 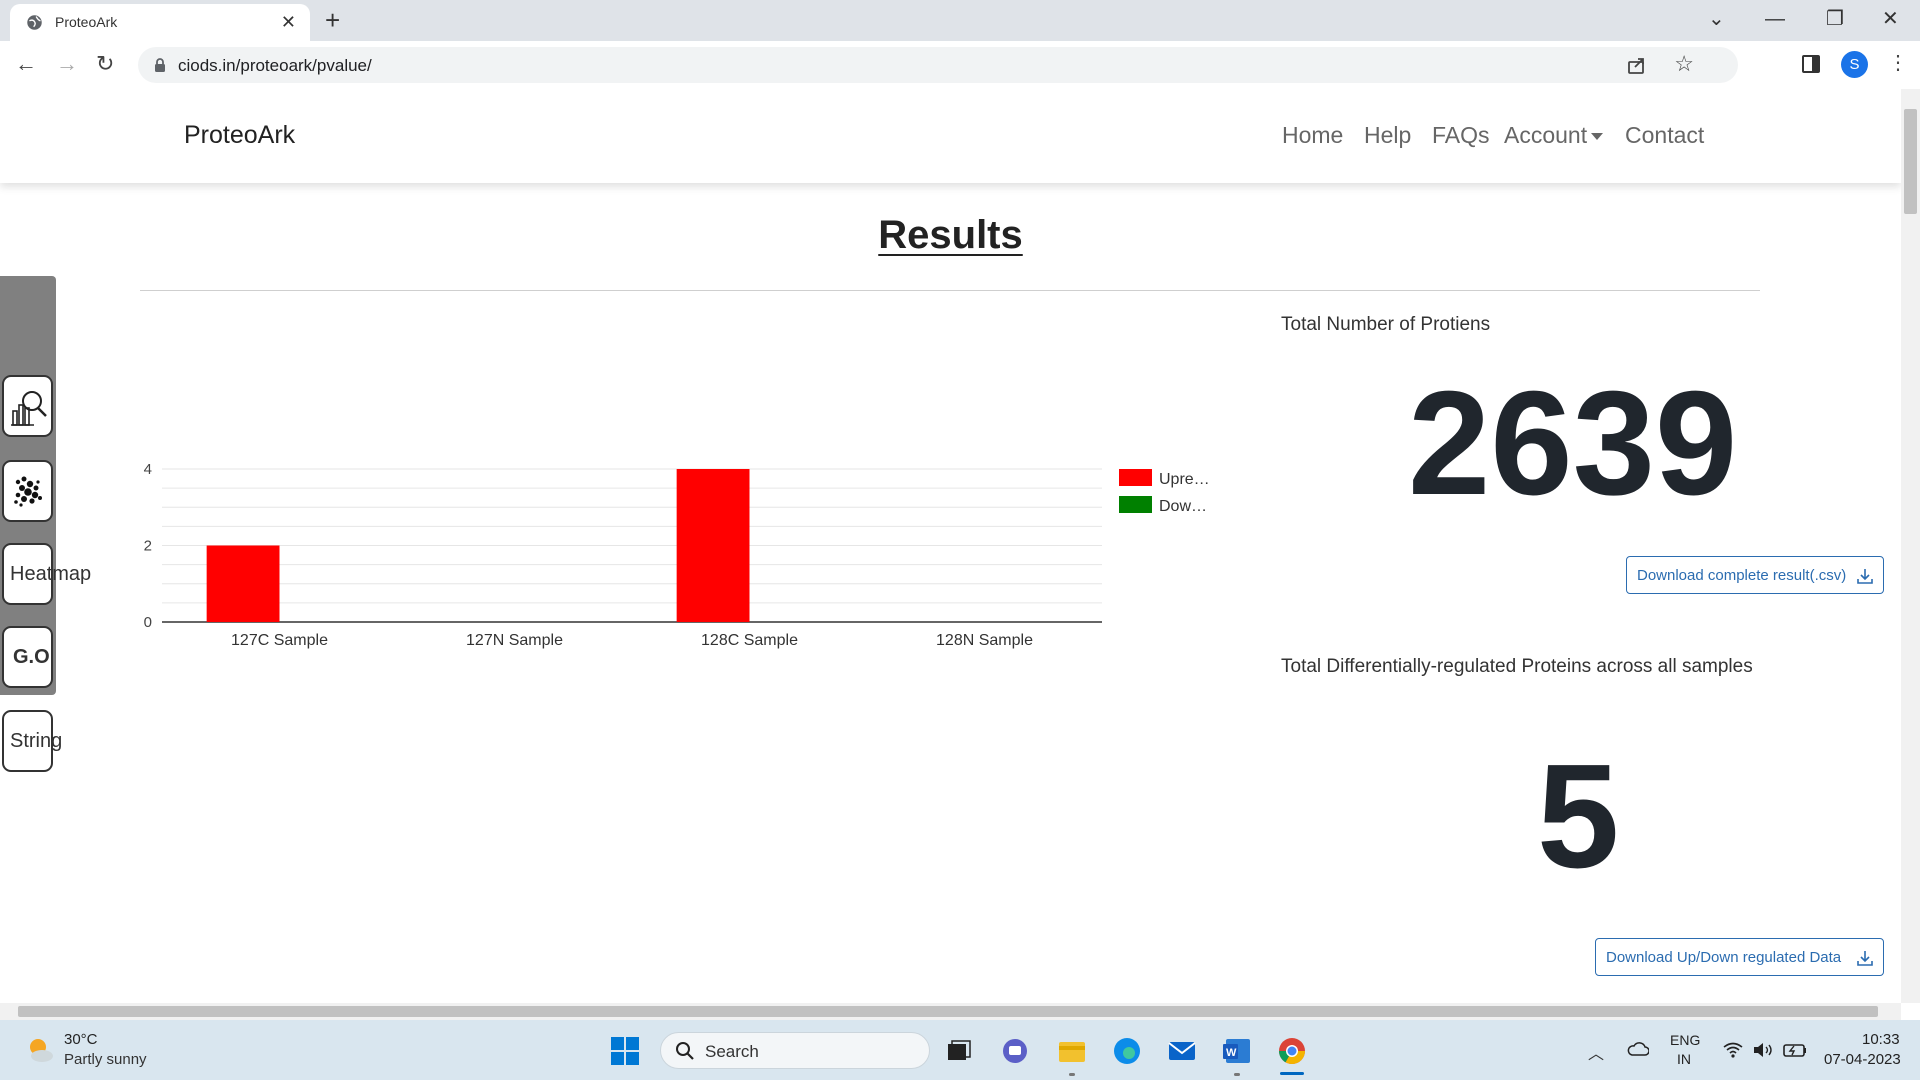 I want to click on download-updown-button: Download Up/Down regulated Data, so click(x=1739, y=957).